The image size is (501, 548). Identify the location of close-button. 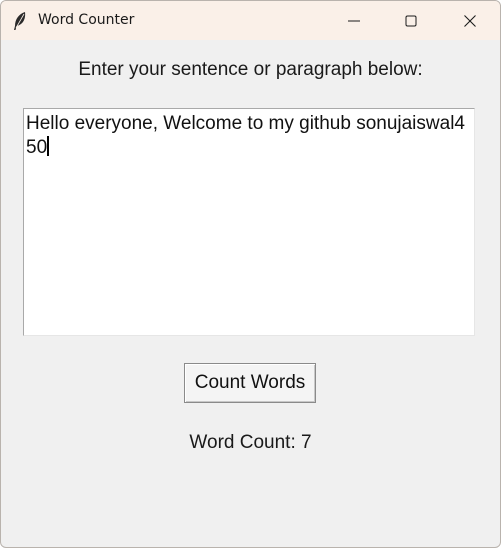
(470, 20).